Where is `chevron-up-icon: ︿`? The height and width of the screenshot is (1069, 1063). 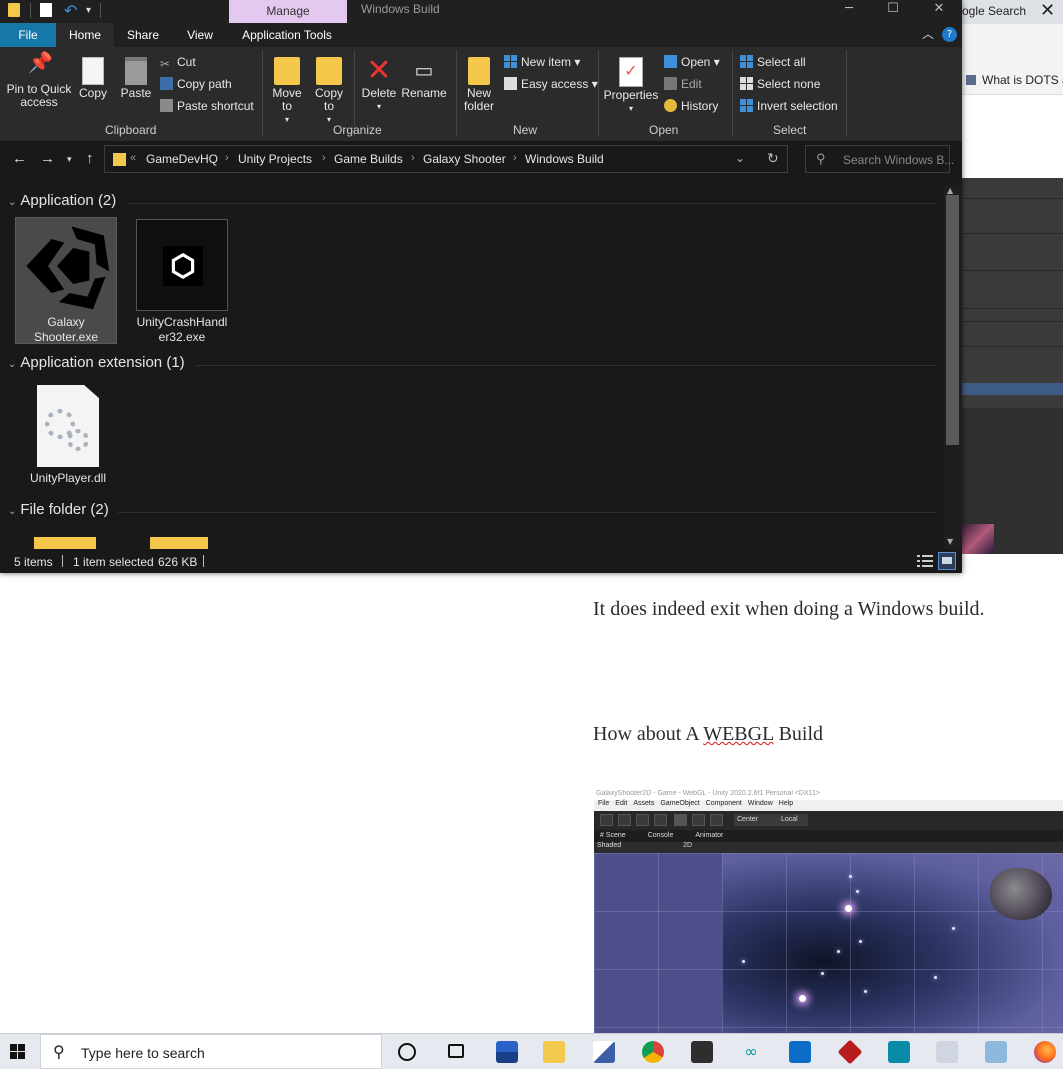
chevron-up-icon: ︿ is located at coordinates (928, 33).